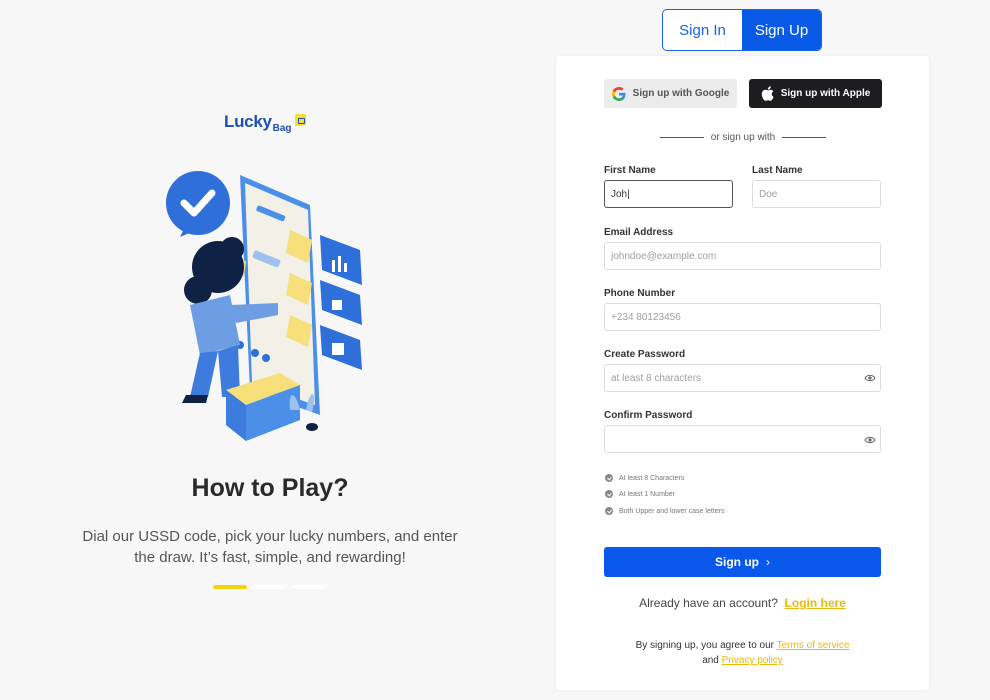 The width and height of the screenshot is (990, 700). What do you see at coordinates (816, 194) in the screenshot?
I see `last-name-input` at bounding box center [816, 194].